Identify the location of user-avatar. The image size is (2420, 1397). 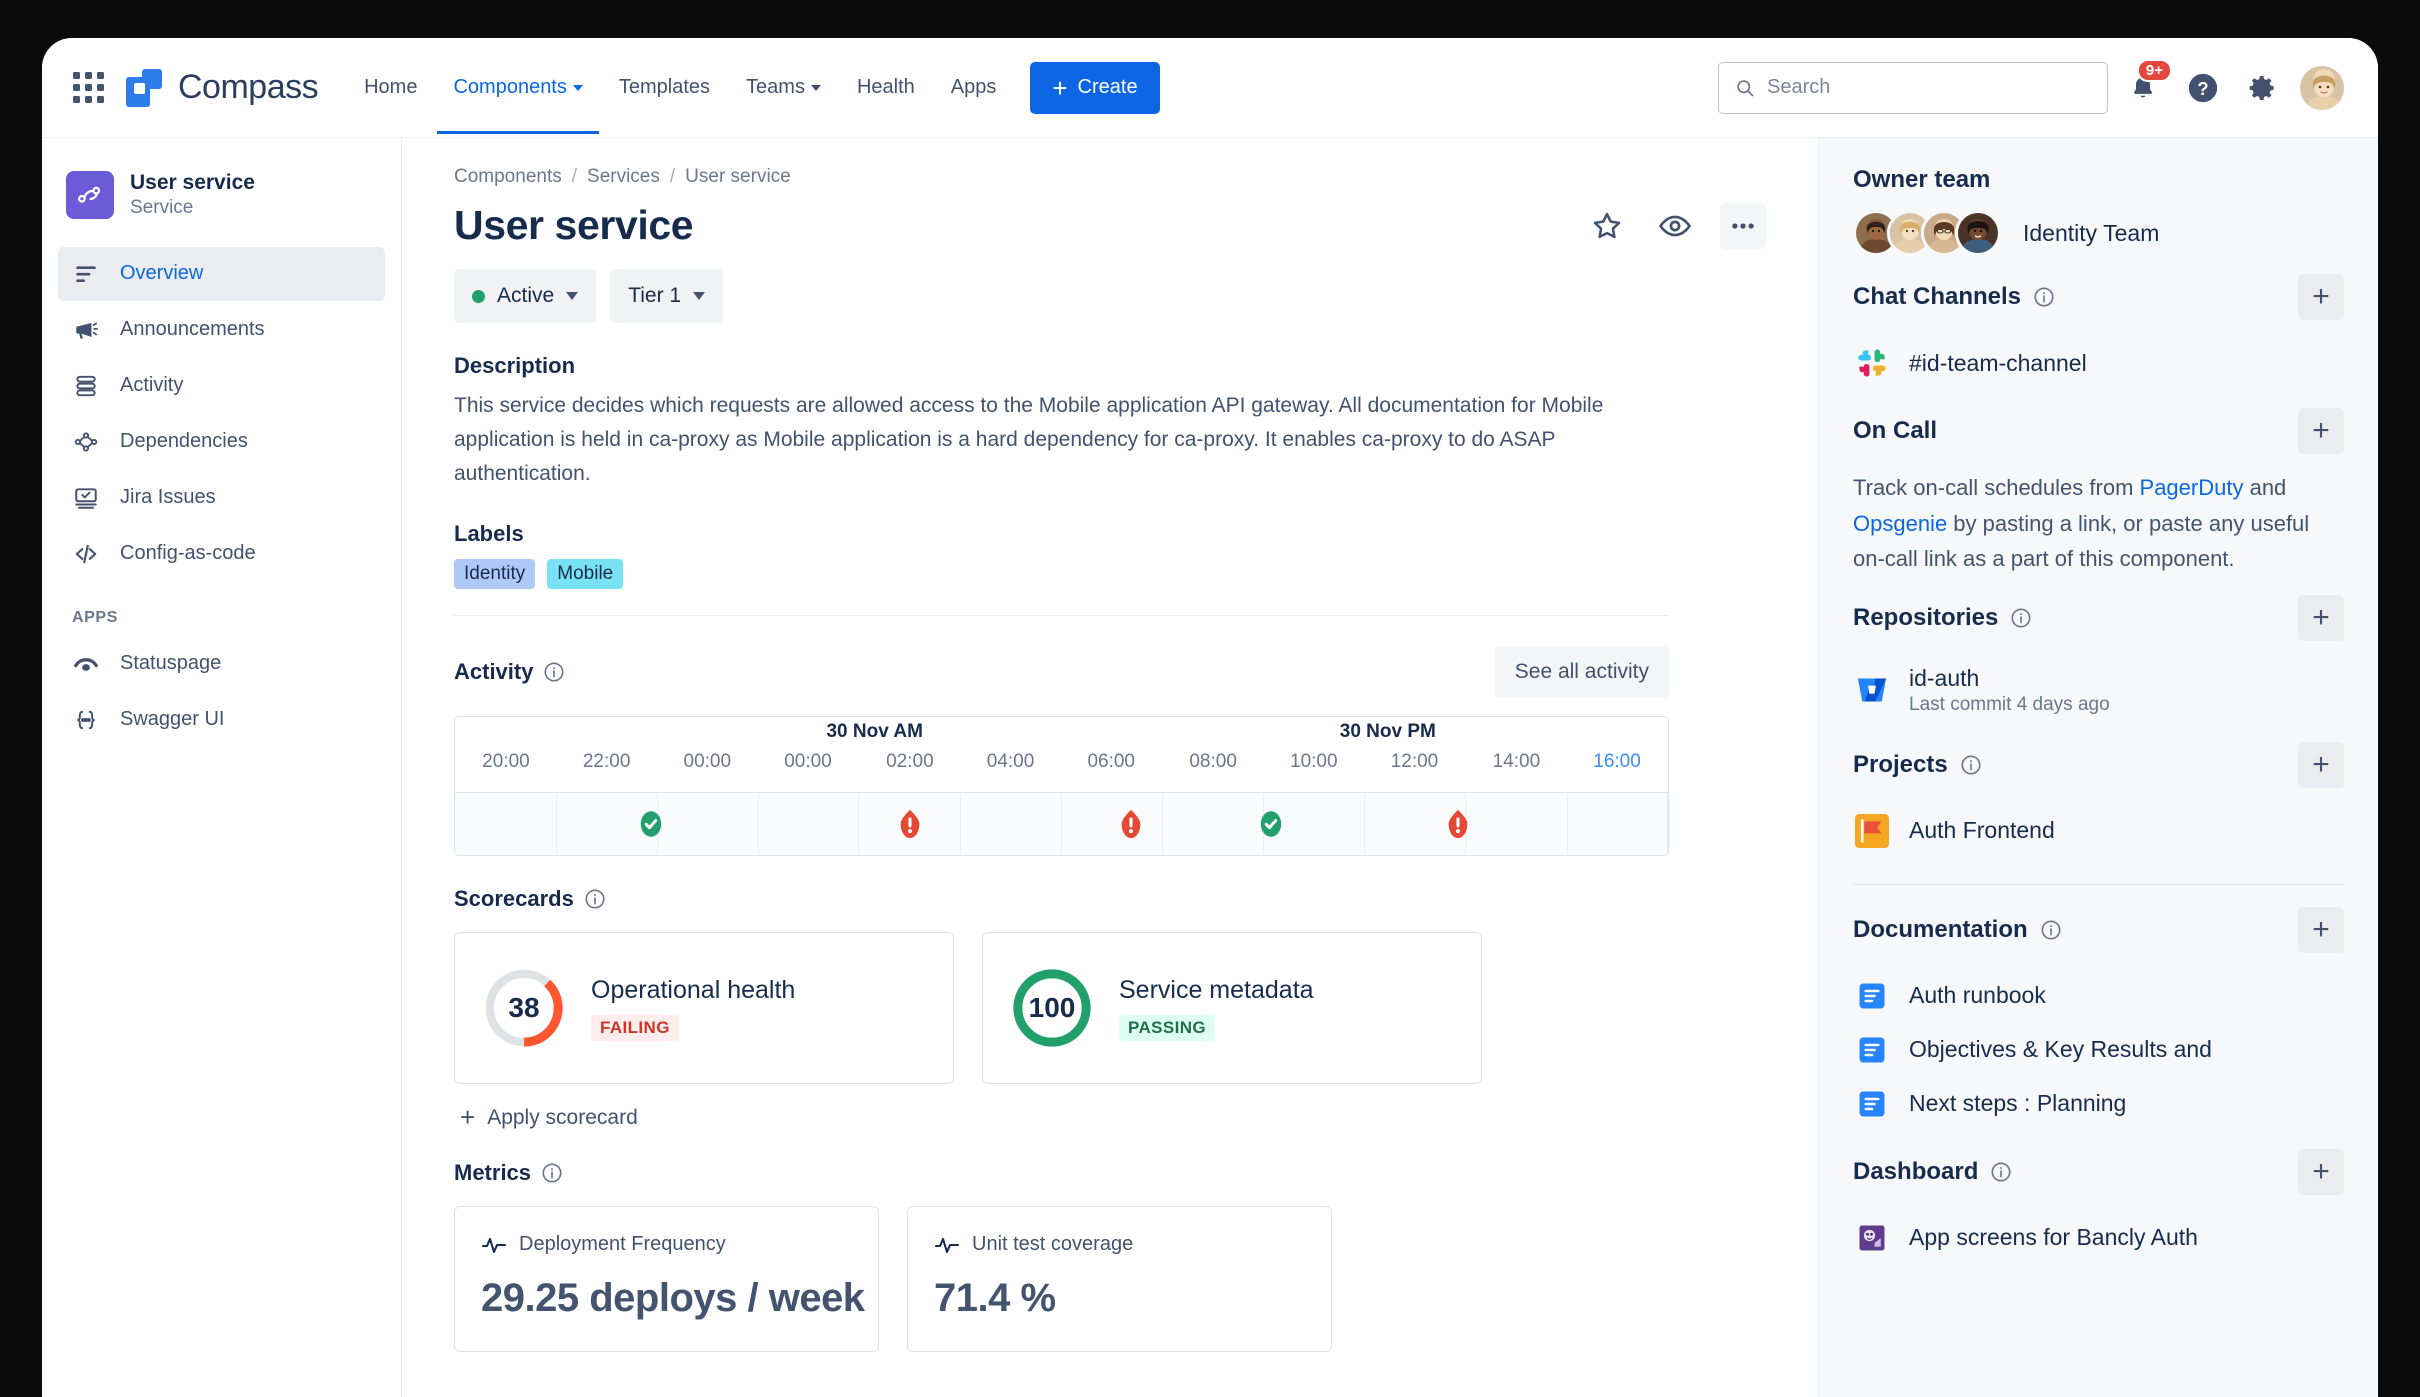
(2322, 87).